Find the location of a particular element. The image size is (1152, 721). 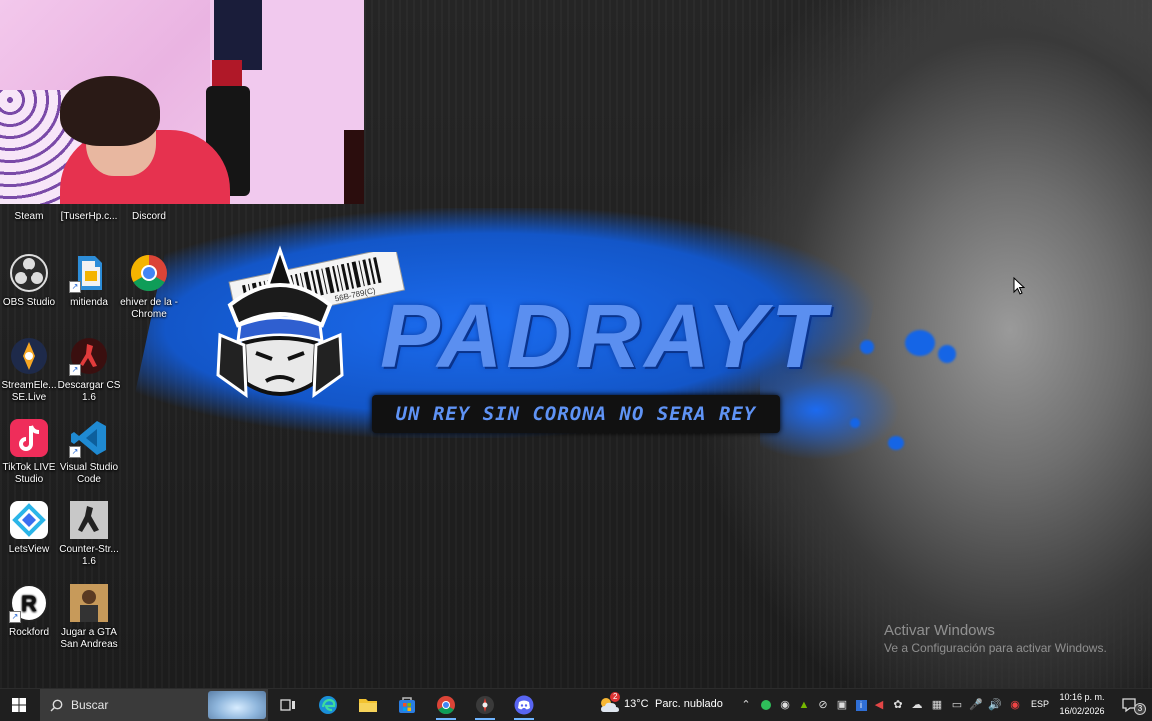

desktop-icon-descargar-cs: ↗ Descargar CS 1.6 is located at coordinates (89, 370).